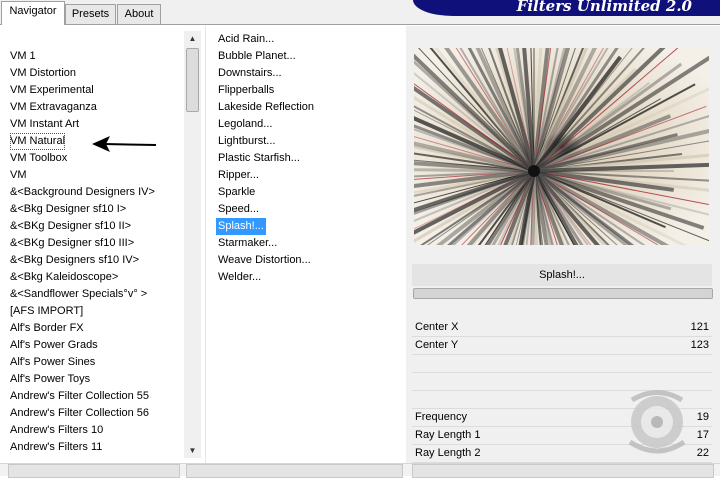 This screenshot has height=478, width=720. I want to click on category-item: &<BKg Designer sf10 II>, so click(70, 226).